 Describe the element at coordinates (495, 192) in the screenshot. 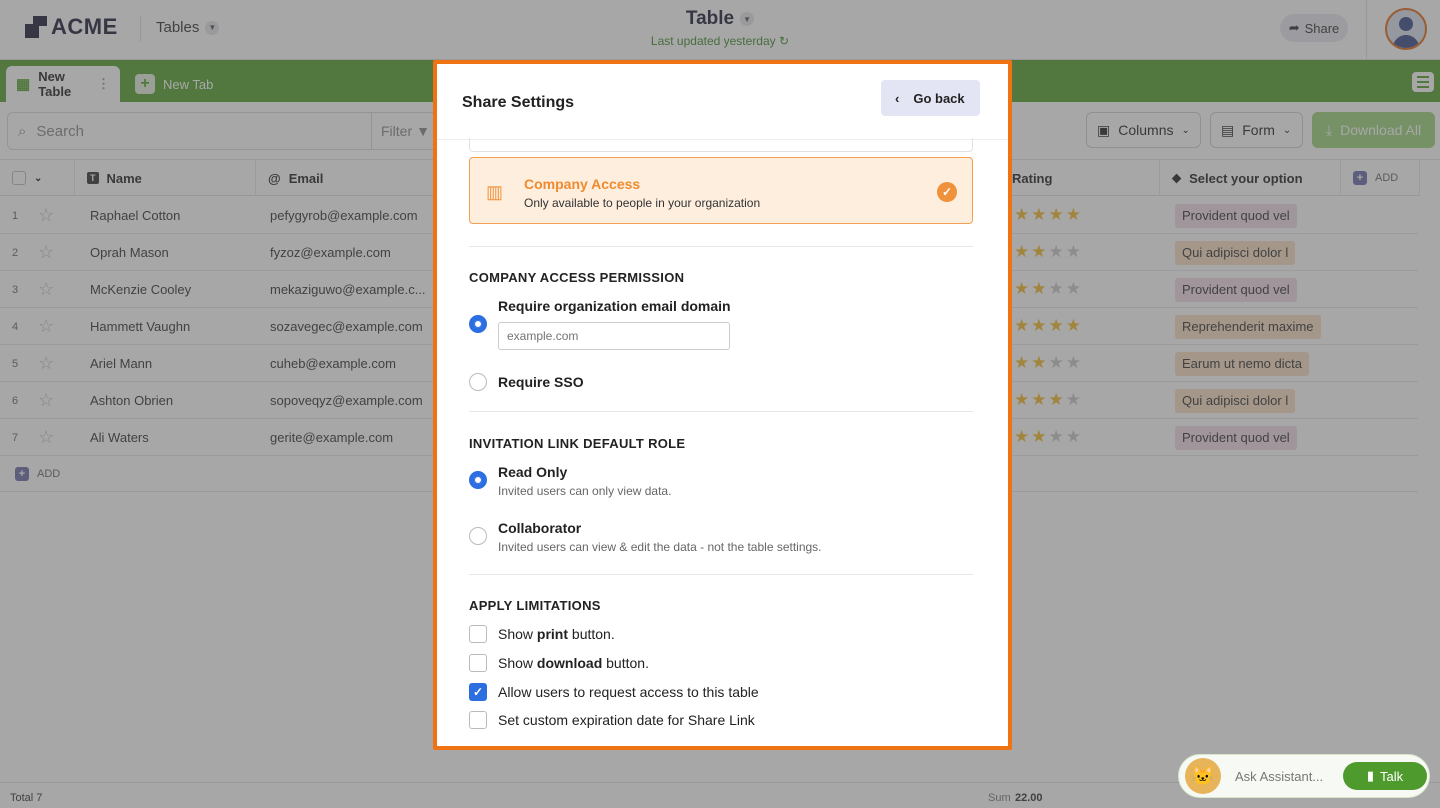

I see `building-icon: ▥` at that location.